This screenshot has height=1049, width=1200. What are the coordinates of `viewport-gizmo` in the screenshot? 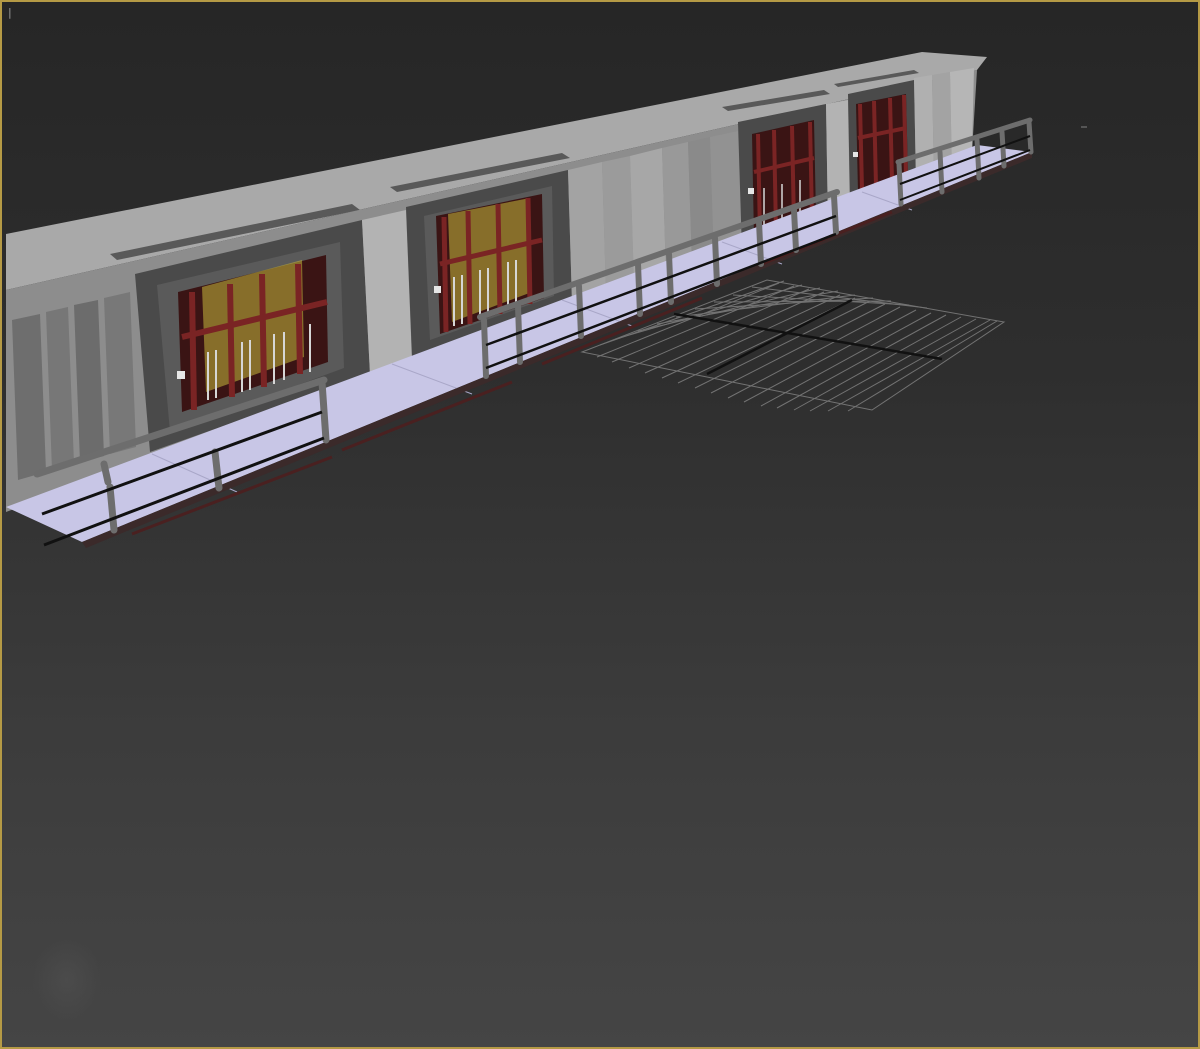 It's located at (67, 979).